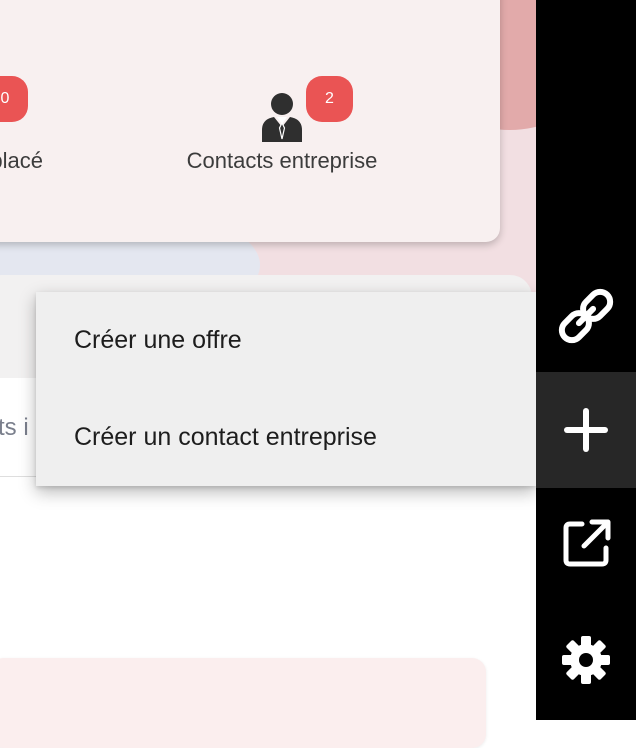  I want to click on menu-item-create-company-contact: Créer un contact entreprise, so click(286, 437).